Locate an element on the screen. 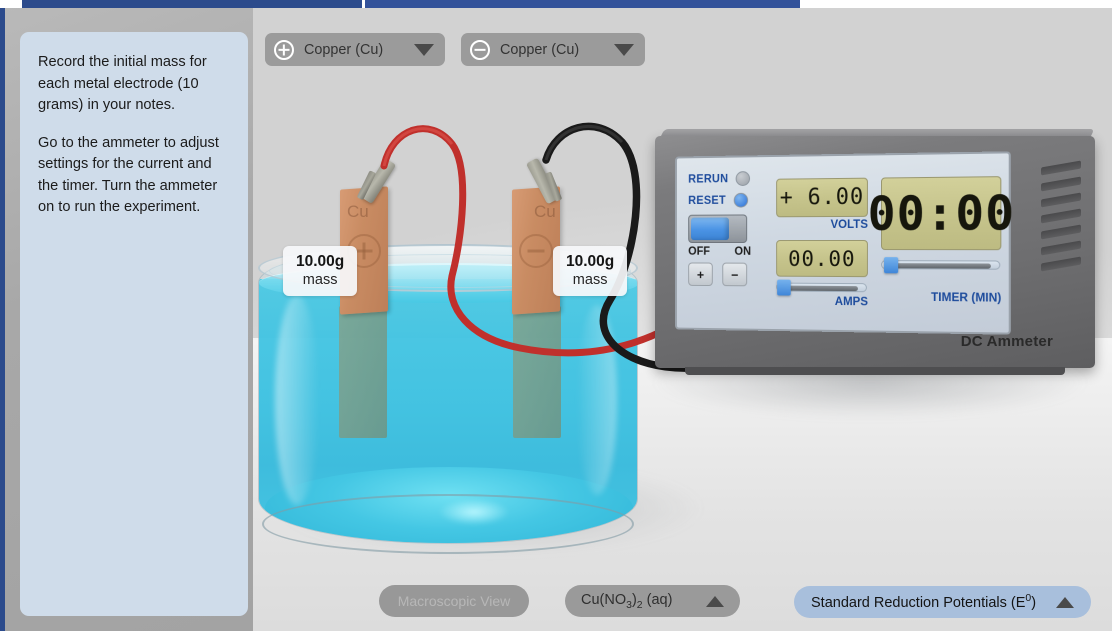 The height and width of the screenshot is (631, 1112). rerun-control: RERUN is located at coordinates (726, 179).